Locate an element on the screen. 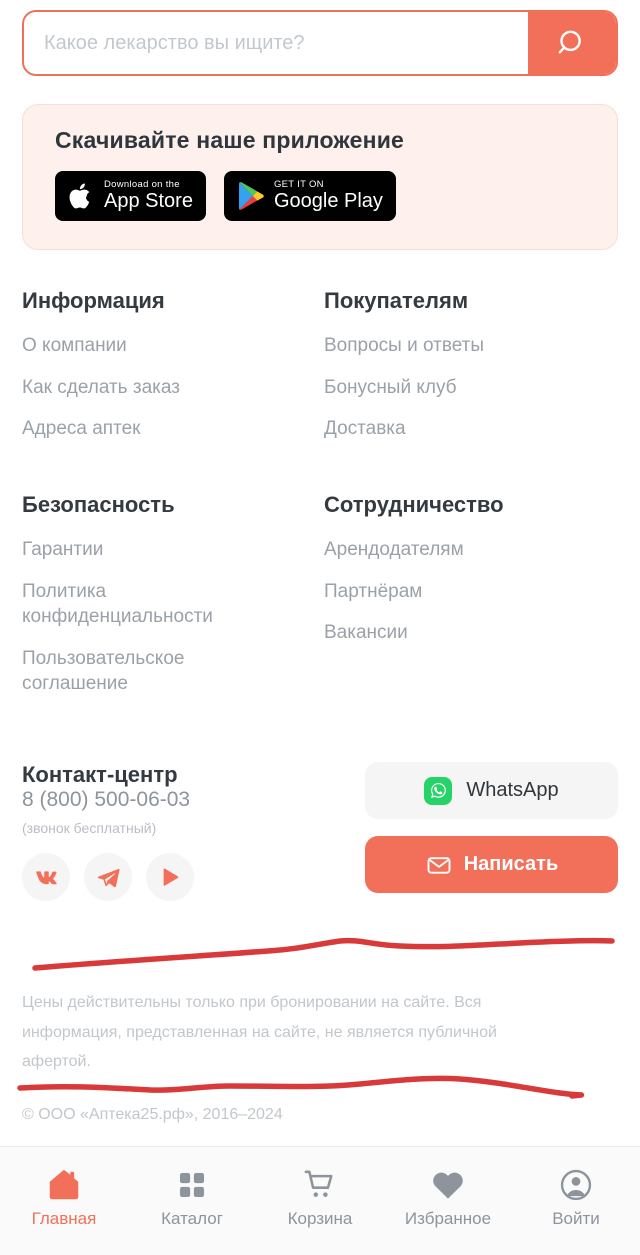 The width and height of the screenshot is (640, 1255). nav-item-favorites: Избранное is located at coordinates (448, 1201).